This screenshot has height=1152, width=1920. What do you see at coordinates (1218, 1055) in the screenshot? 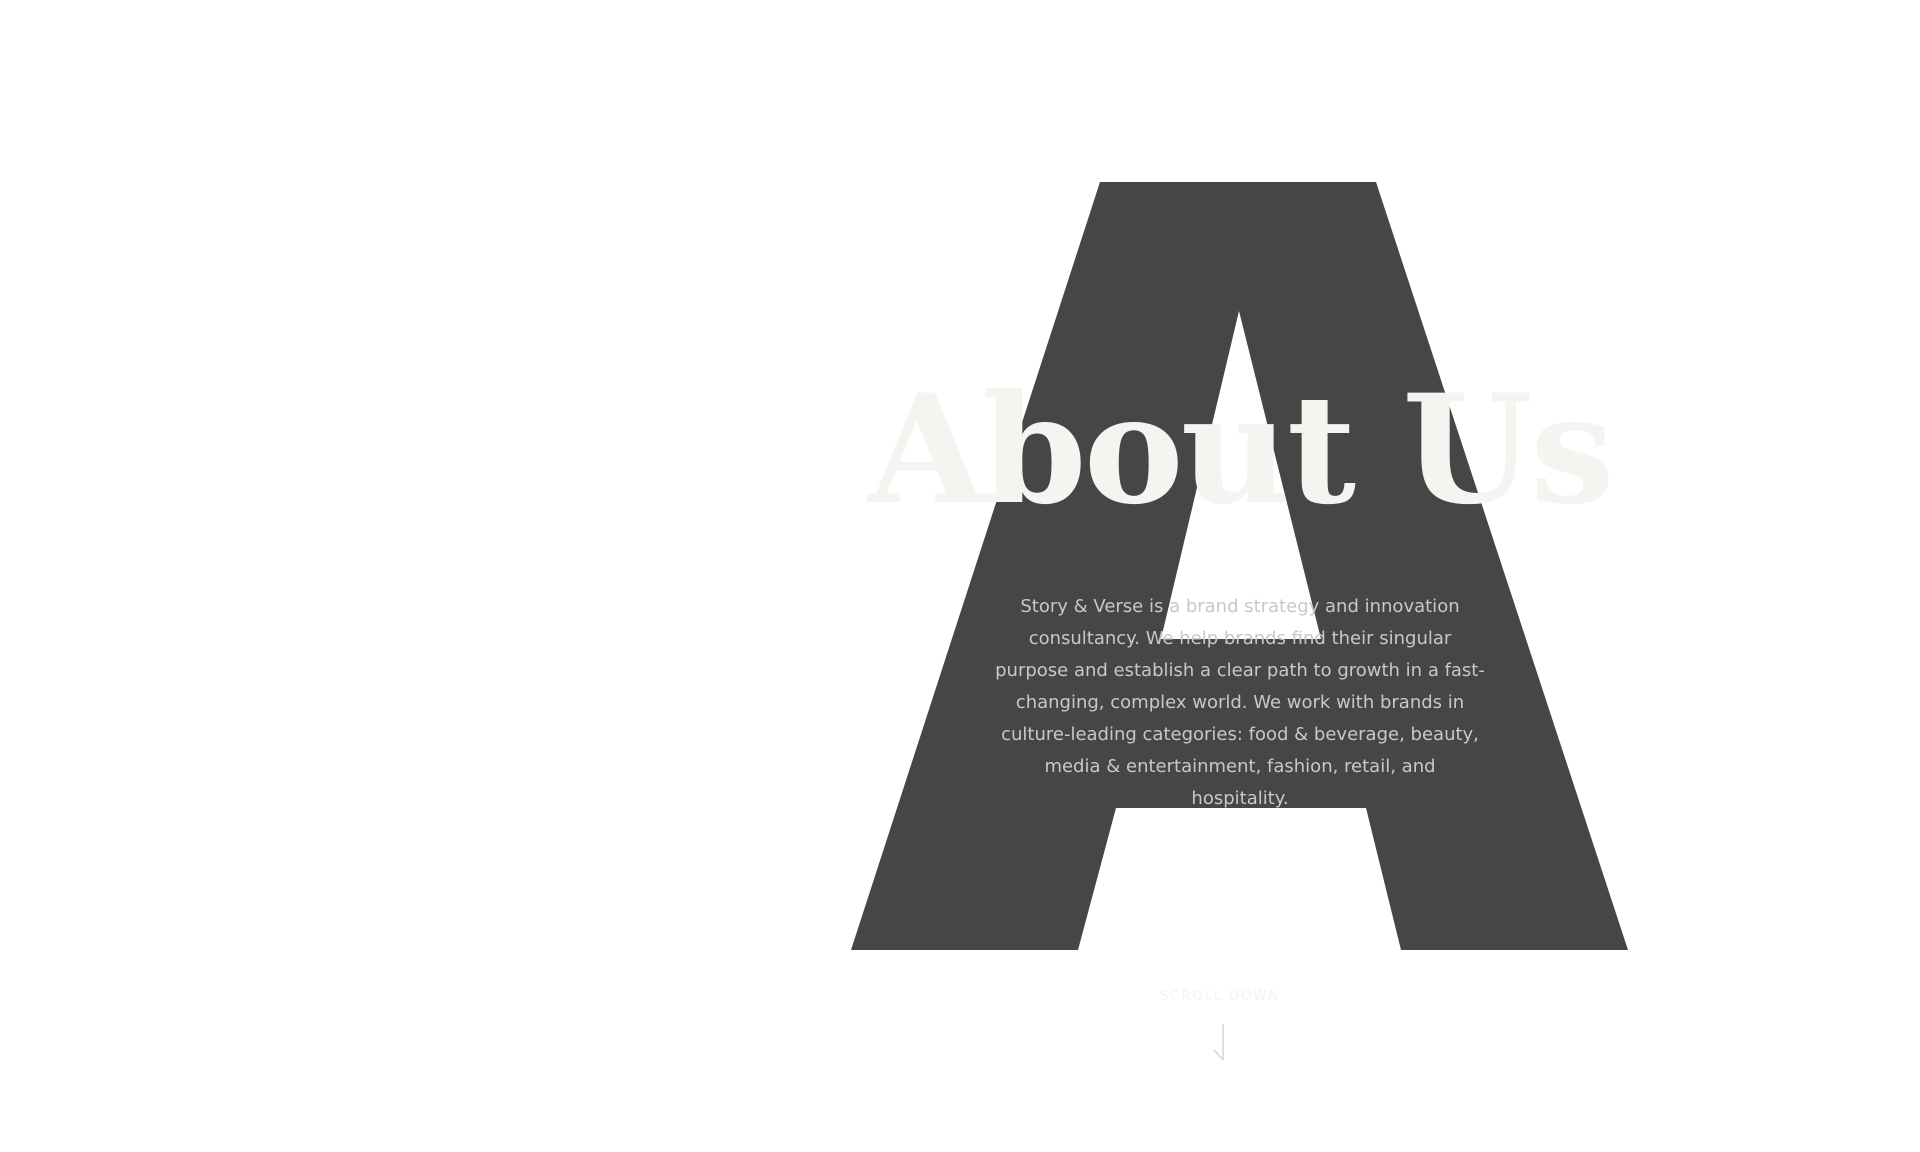
I see `arrow-head` at bounding box center [1218, 1055].